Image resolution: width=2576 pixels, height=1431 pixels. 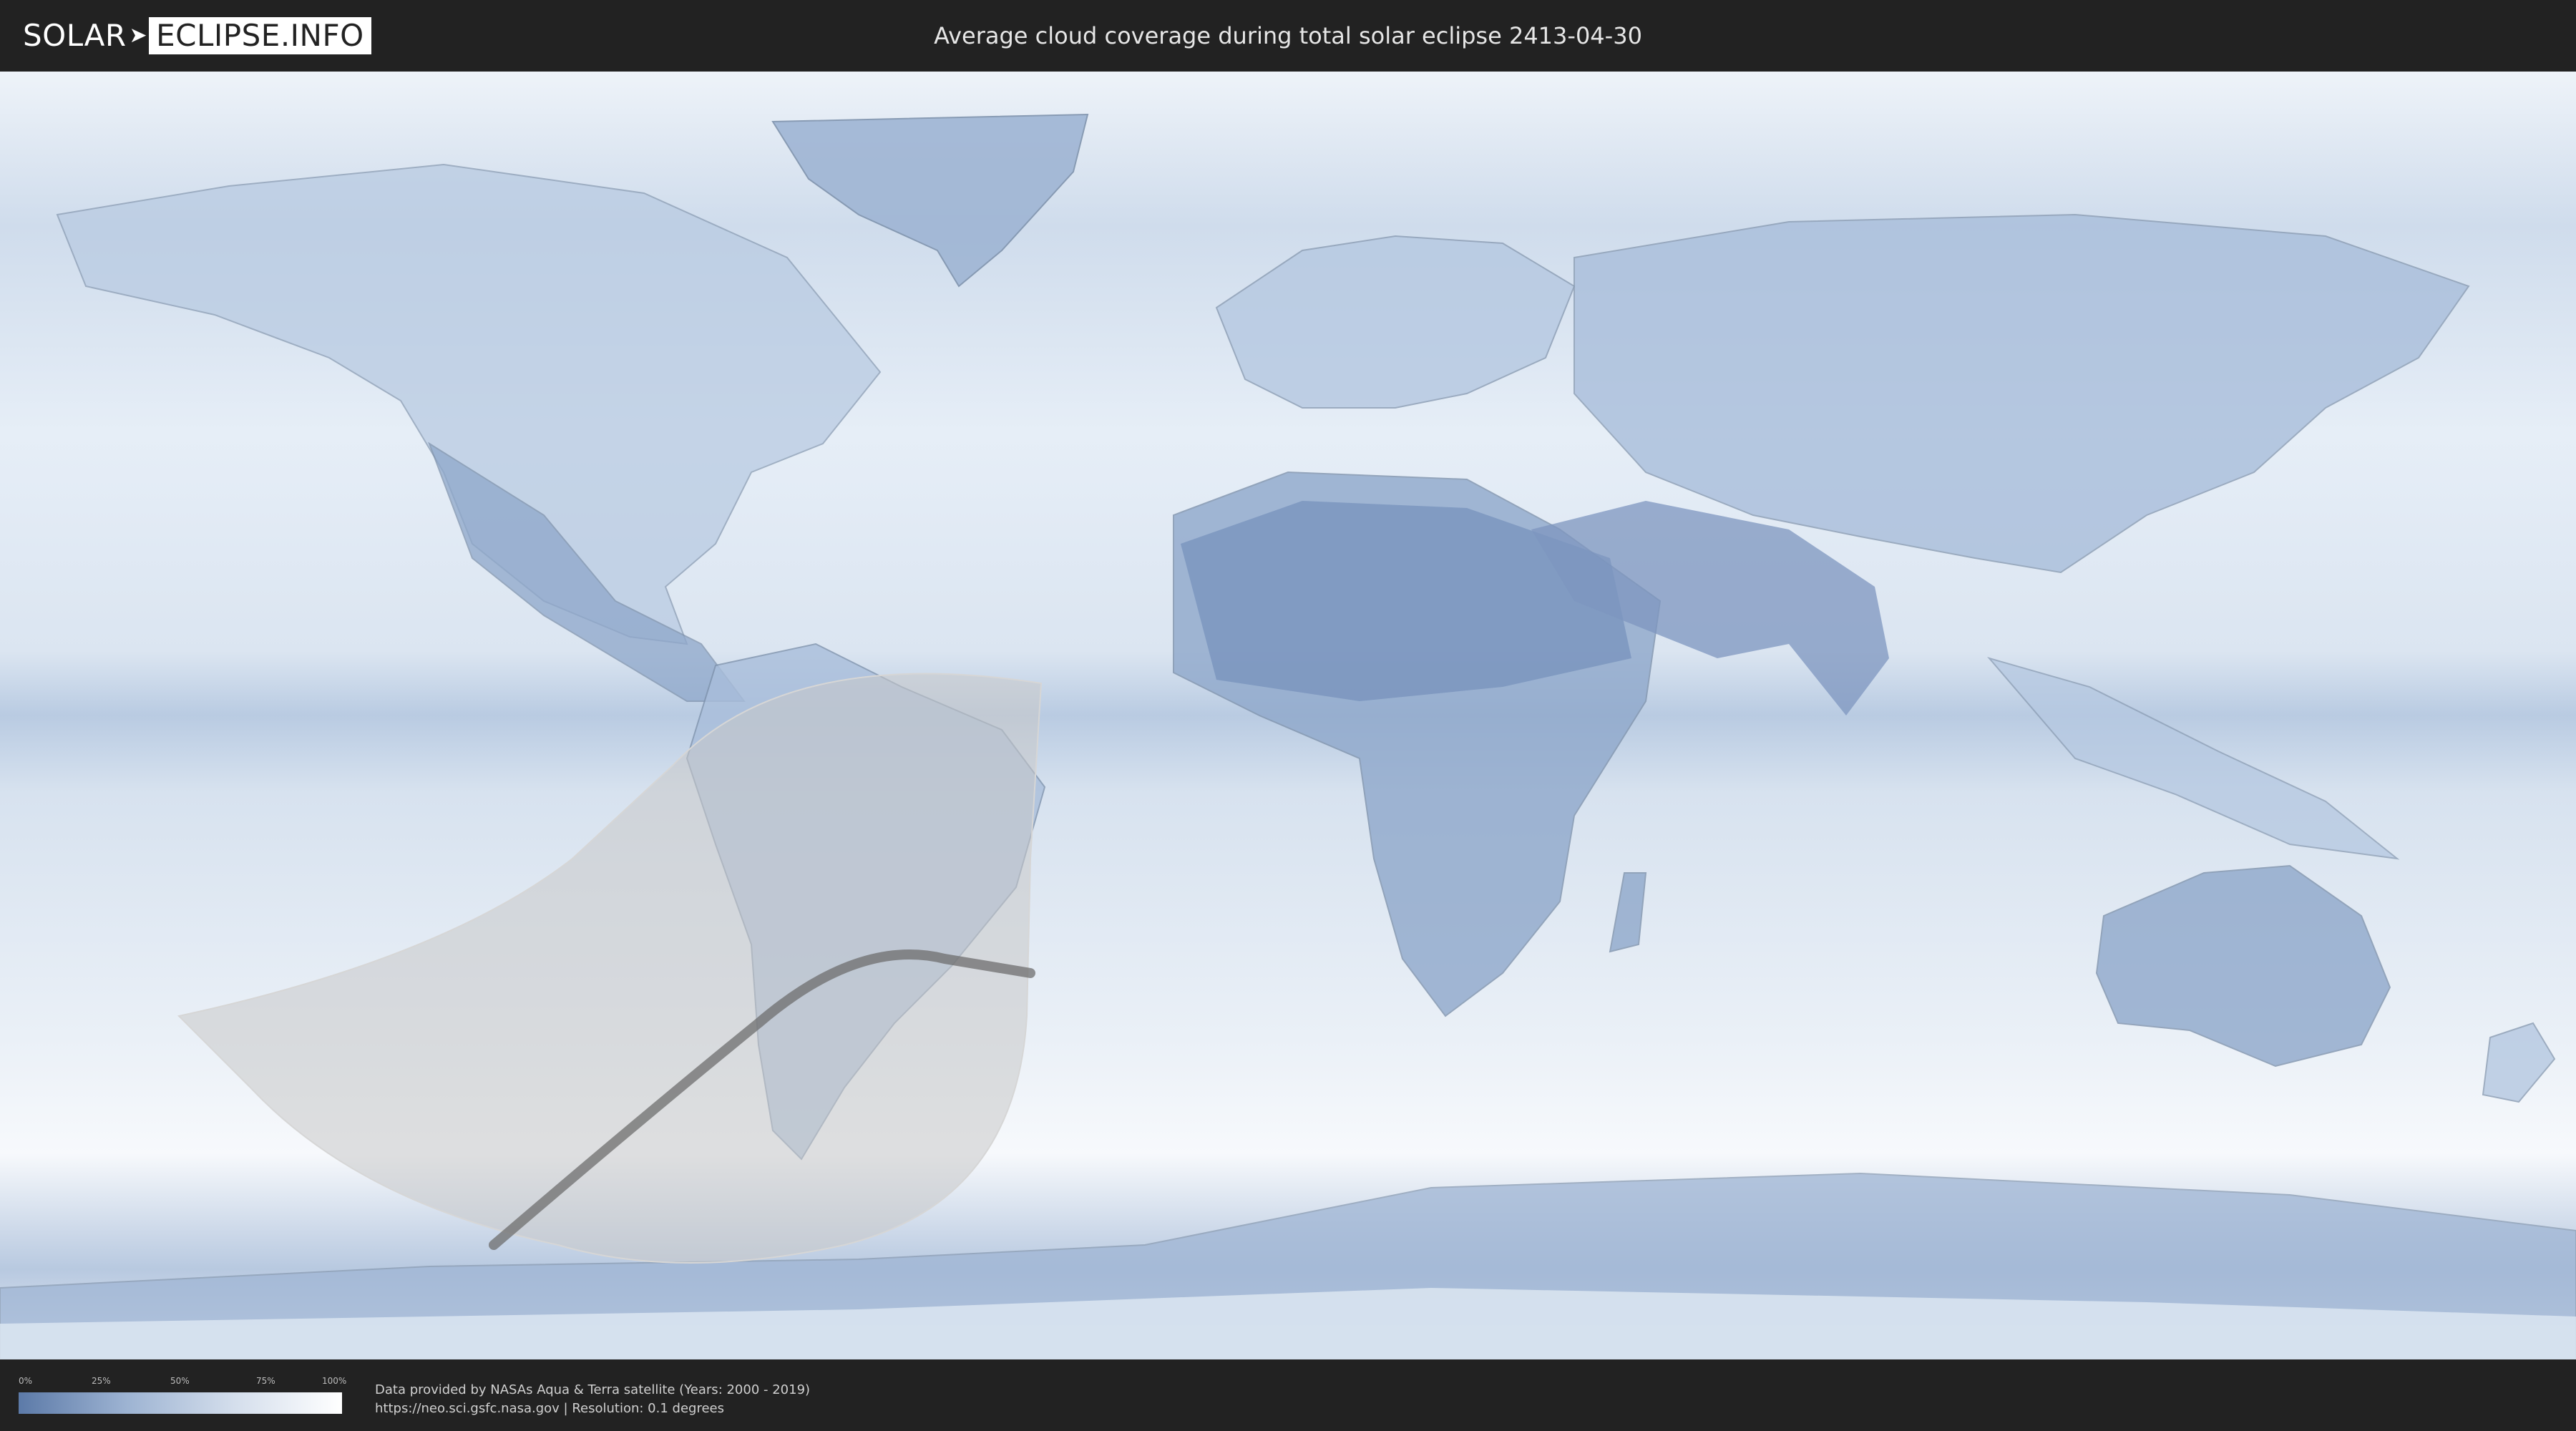 I want to click on legend-tick-75: 75%, so click(x=265, y=1381).